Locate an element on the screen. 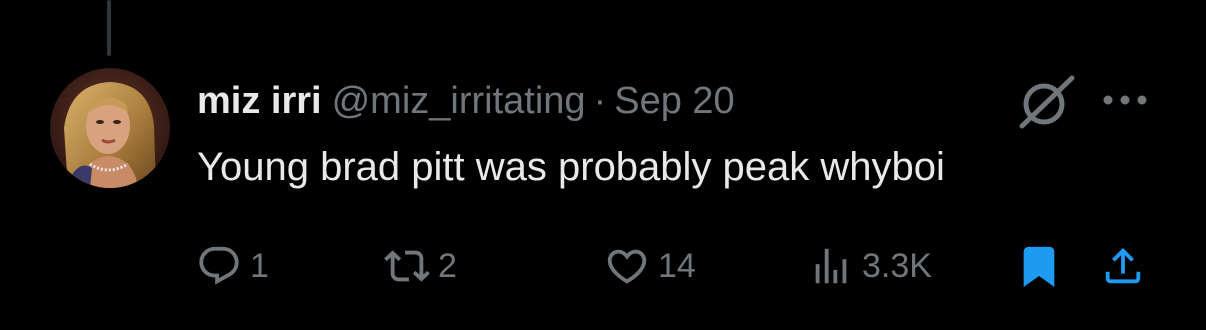  views-chart-icon is located at coordinates (831, 266).